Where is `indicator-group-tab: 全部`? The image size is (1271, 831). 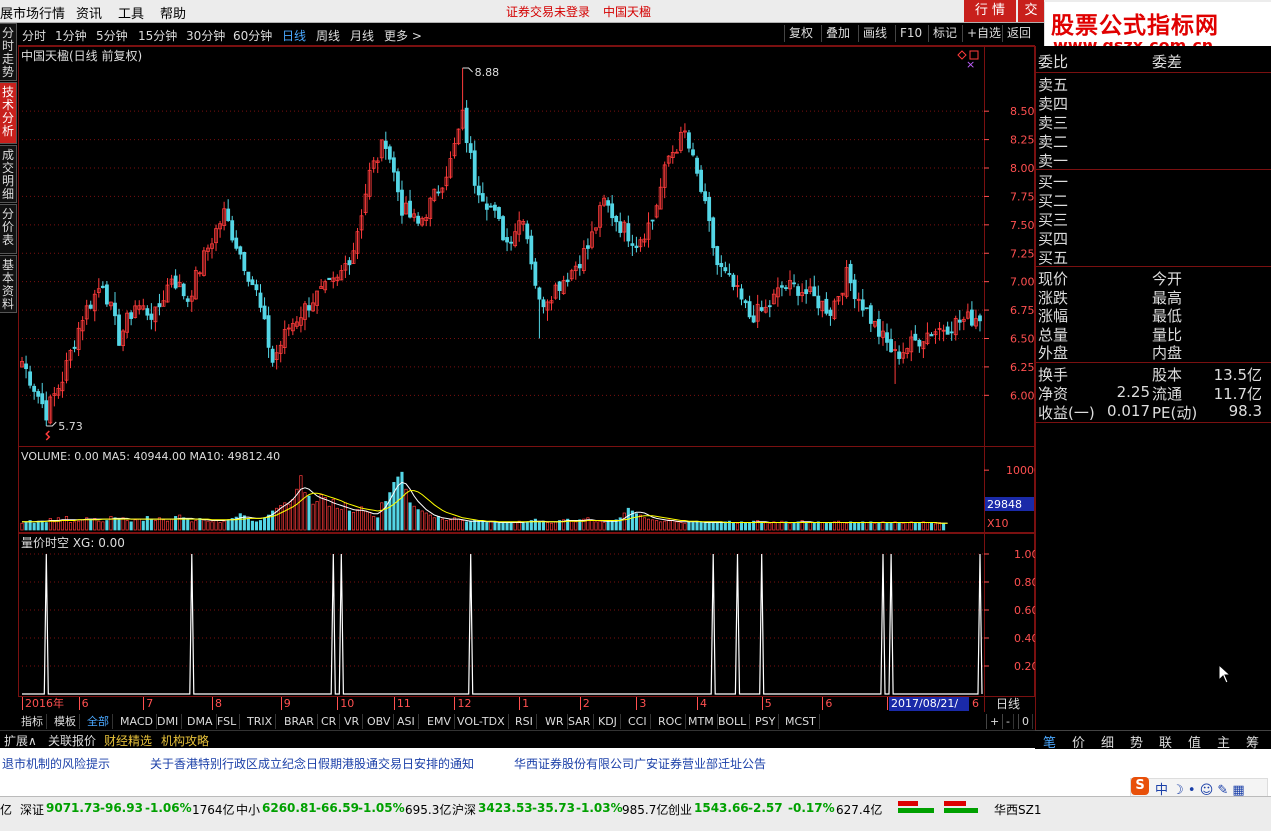
indicator-group-tab: 全部 is located at coordinates (98, 721).